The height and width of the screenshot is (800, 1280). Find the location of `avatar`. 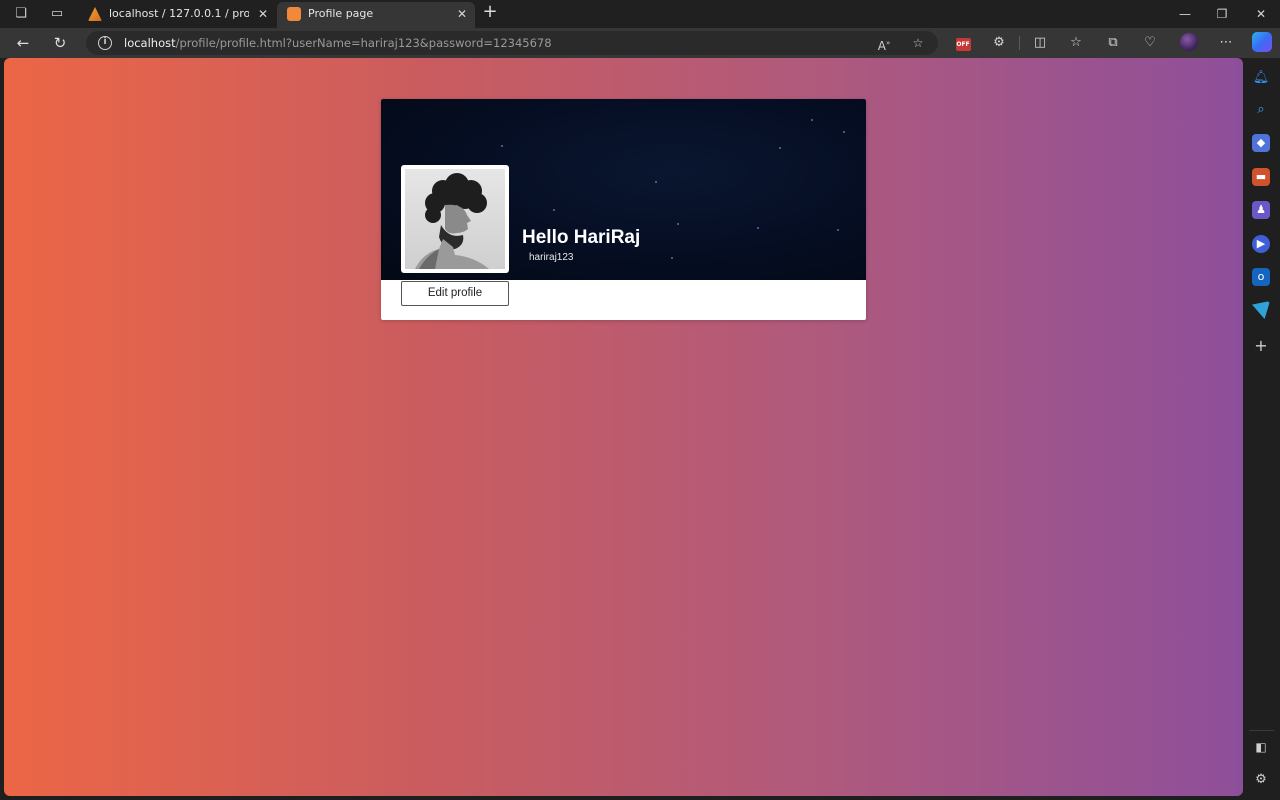

avatar is located at coordinates (455, 219).